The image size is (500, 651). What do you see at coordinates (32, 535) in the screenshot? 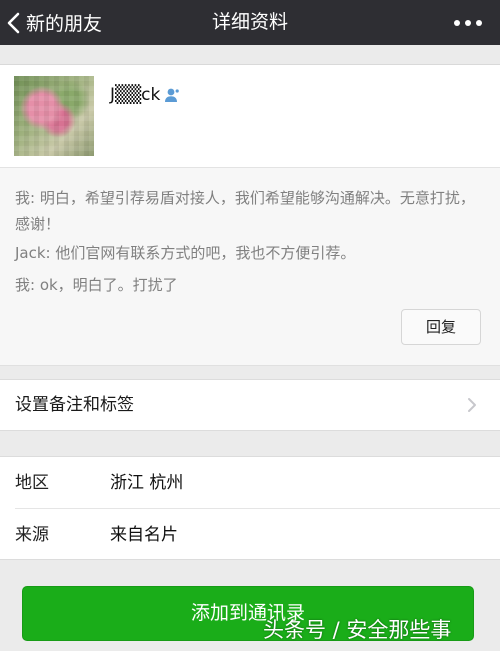
I see `source-label: 来源` at bounding box center [32, 535].